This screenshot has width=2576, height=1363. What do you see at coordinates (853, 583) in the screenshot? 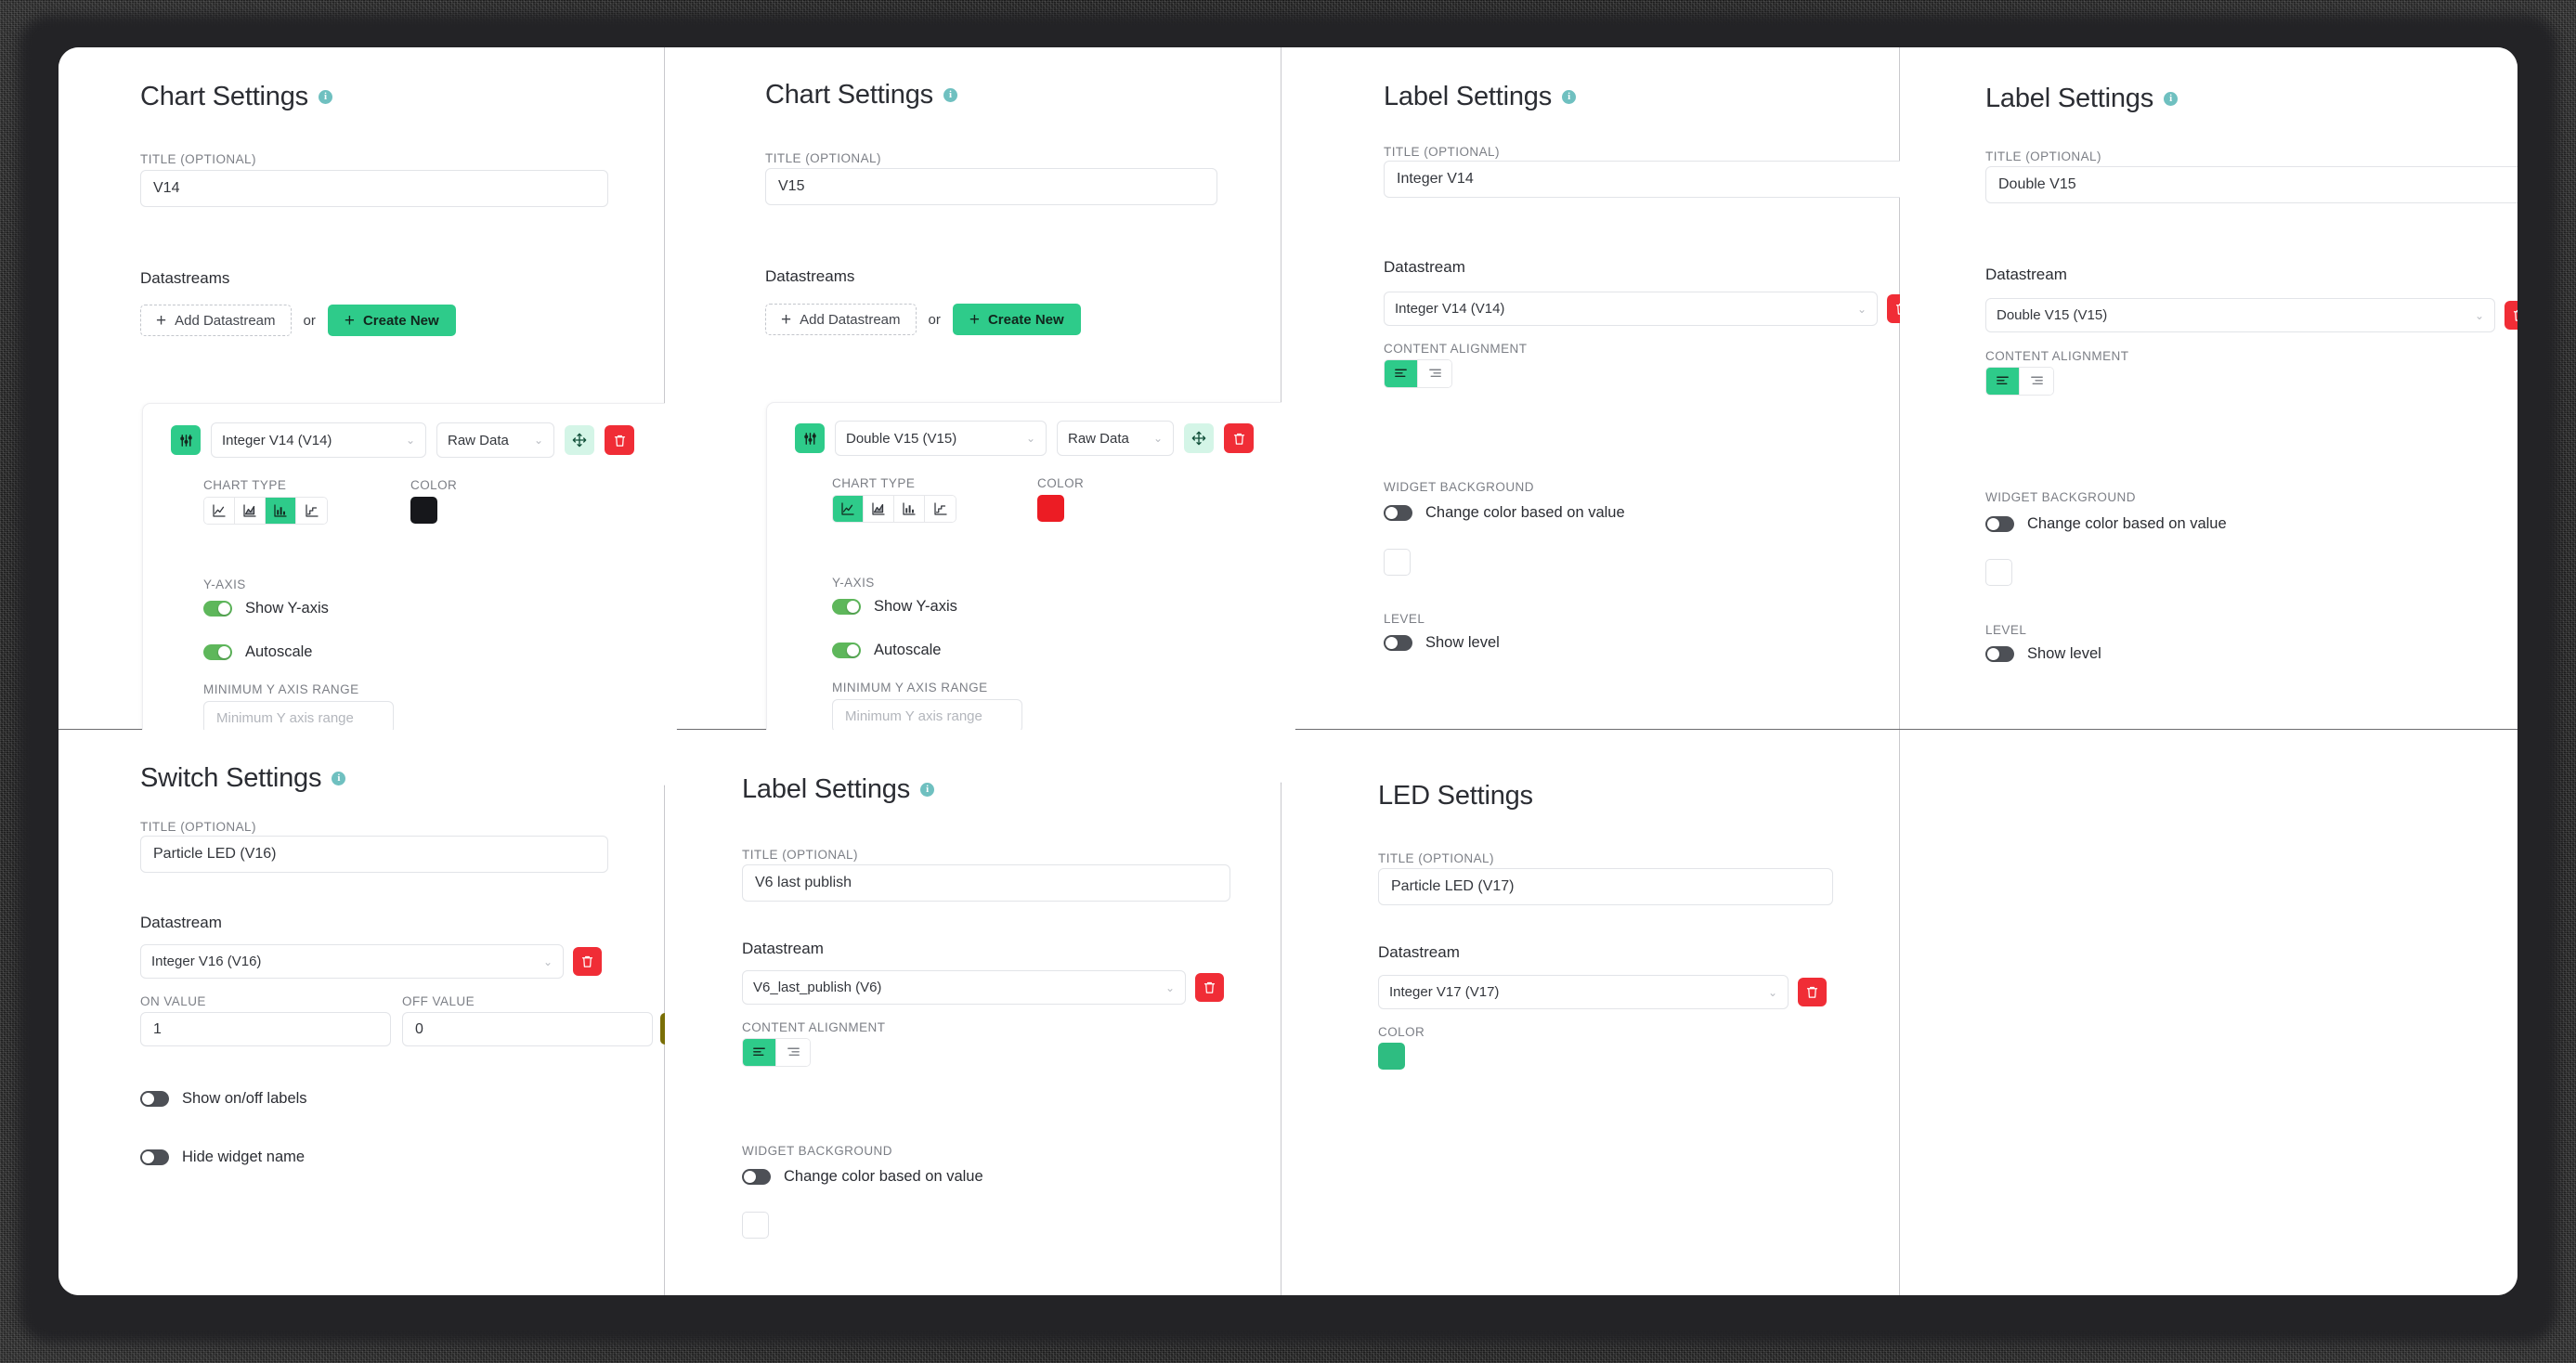
I see `yaxis-caption: Y-AXIS` at bounding box center [853, 583].